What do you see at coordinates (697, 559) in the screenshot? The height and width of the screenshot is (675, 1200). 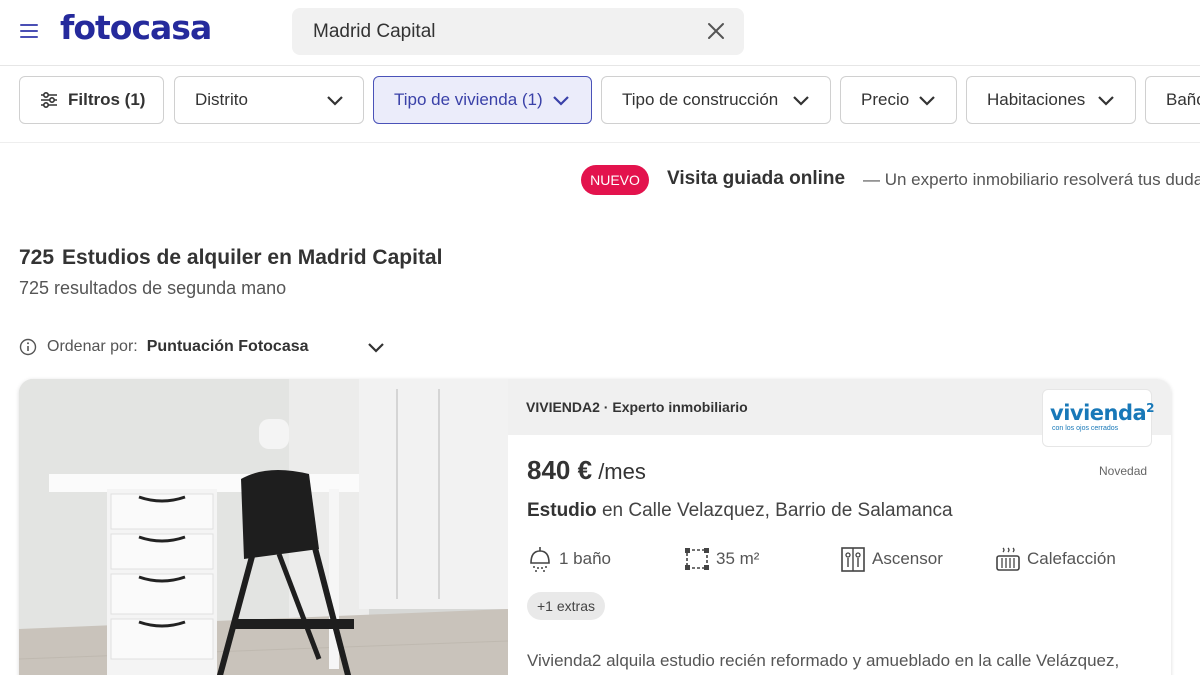 I see `area-icon` at bounding box center [697, 559].